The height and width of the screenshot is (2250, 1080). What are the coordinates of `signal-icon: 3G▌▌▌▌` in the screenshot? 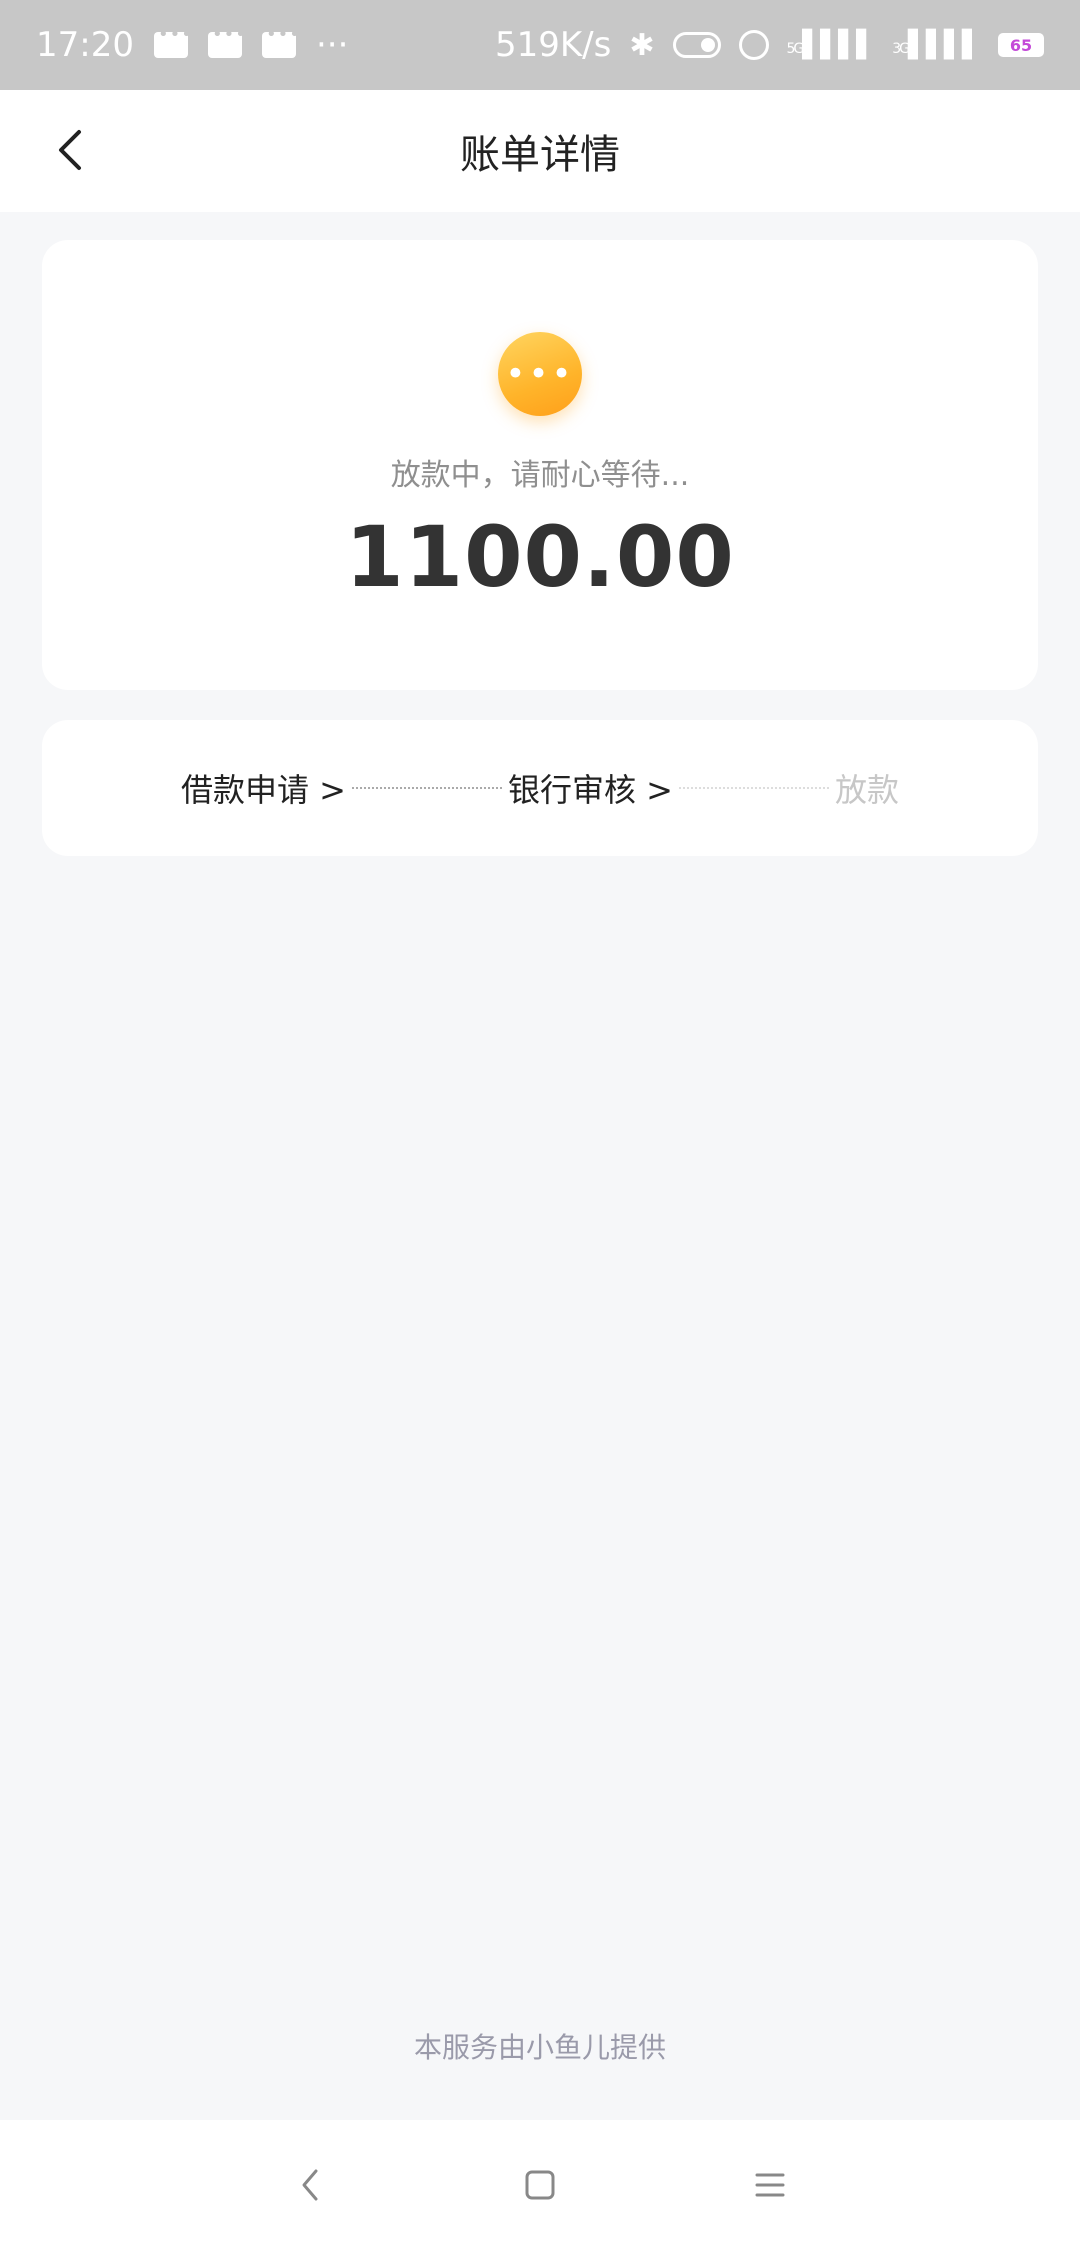 It's located at (937, 45).